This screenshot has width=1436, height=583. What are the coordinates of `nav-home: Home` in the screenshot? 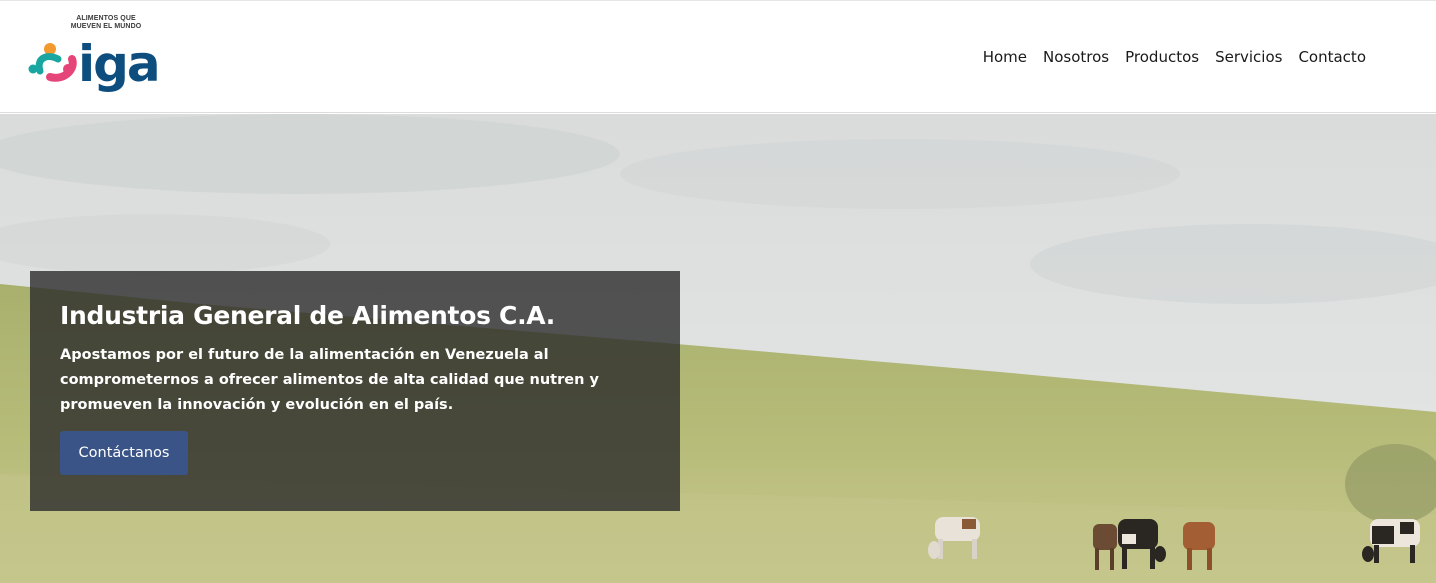 It's located at (1005, 57).